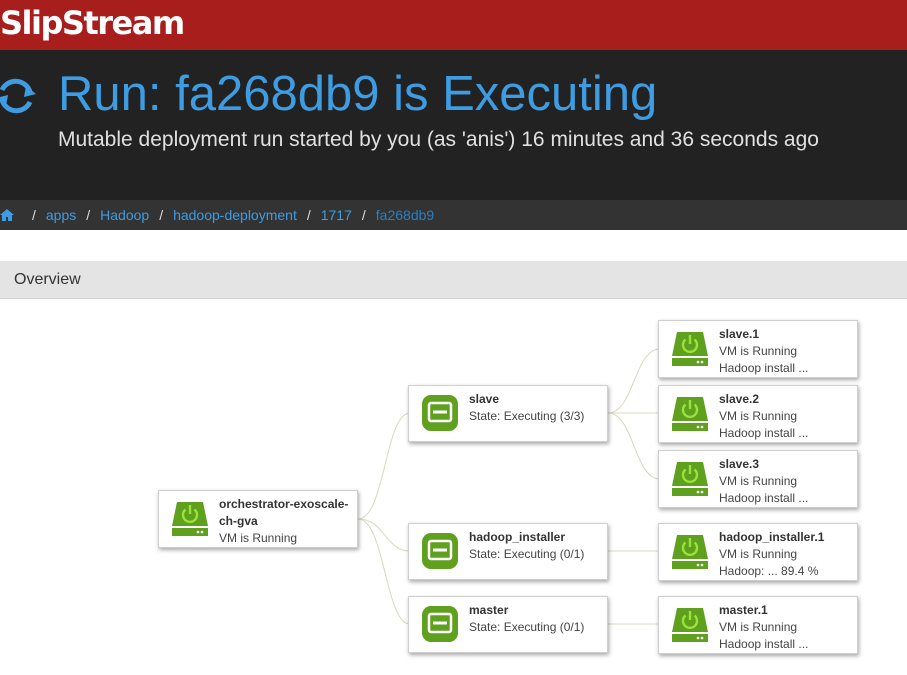 The width and height of the screenshot is (907, 675). Describe the element at coordinates (284, 512) in the screenshot. I see `node-title: orchestrator-exoscale-ch-gva` at that location.